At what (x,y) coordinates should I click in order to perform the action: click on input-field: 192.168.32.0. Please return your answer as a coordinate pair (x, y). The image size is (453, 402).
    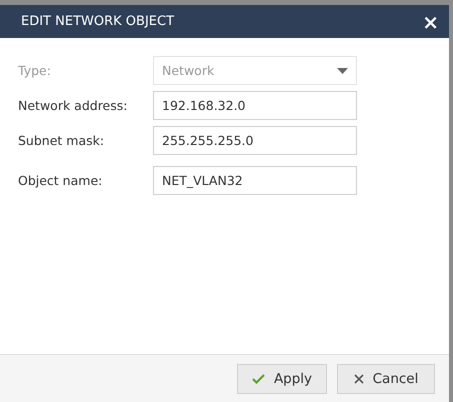
    Looking at the image, I should click on (255, 105).